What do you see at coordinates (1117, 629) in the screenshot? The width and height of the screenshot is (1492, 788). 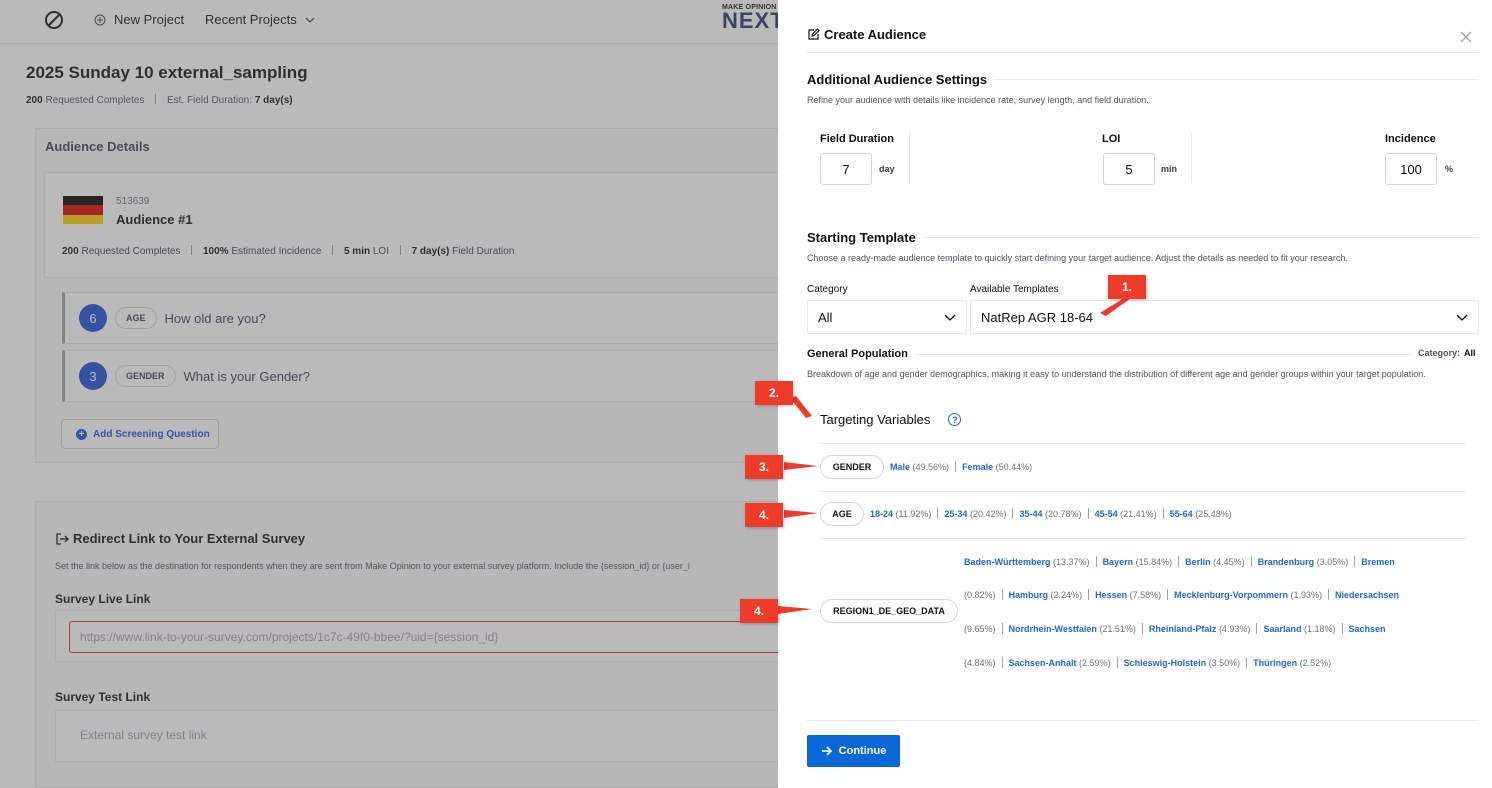 I see `option-pct: (21.51%)` at bounding box center [1117, 629].